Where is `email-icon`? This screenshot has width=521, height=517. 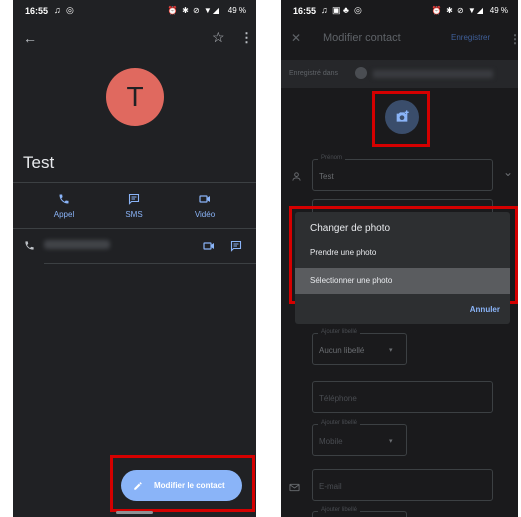
email-icon is located at coordinates (294, 489).